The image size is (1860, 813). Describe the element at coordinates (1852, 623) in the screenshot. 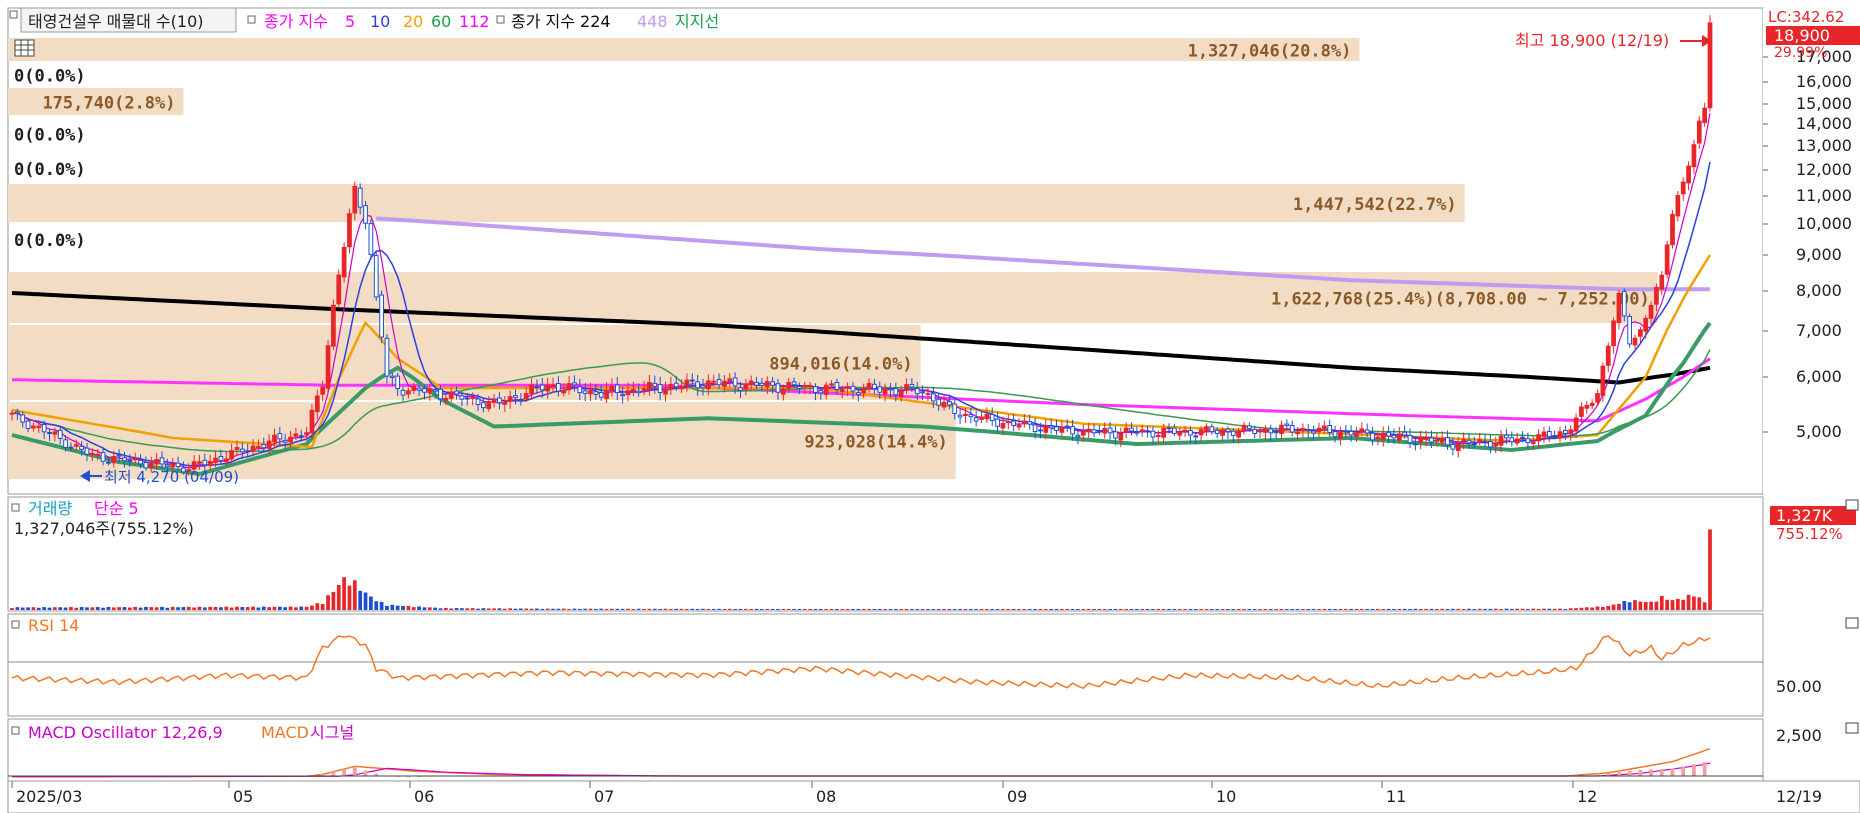

I see `rsi-close-icon` at that location.